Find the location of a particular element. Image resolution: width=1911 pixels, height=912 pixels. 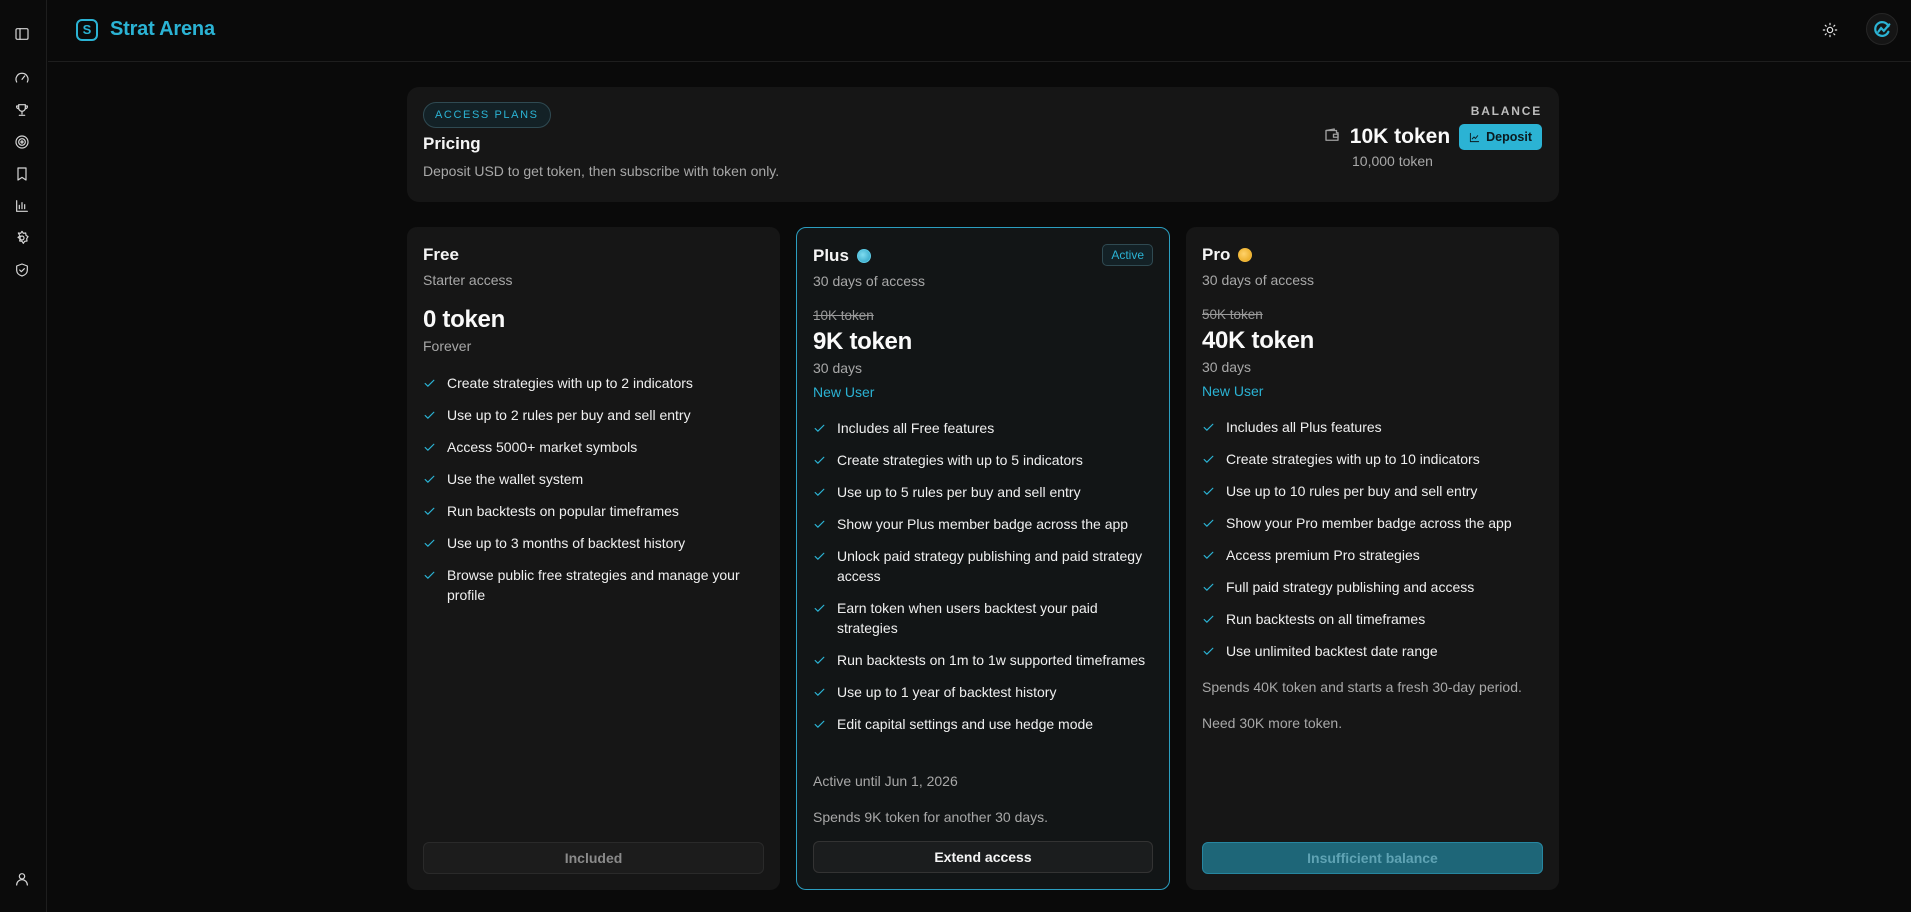

feature-item: Includes all Plus features is located at coordinates (1372, 427).